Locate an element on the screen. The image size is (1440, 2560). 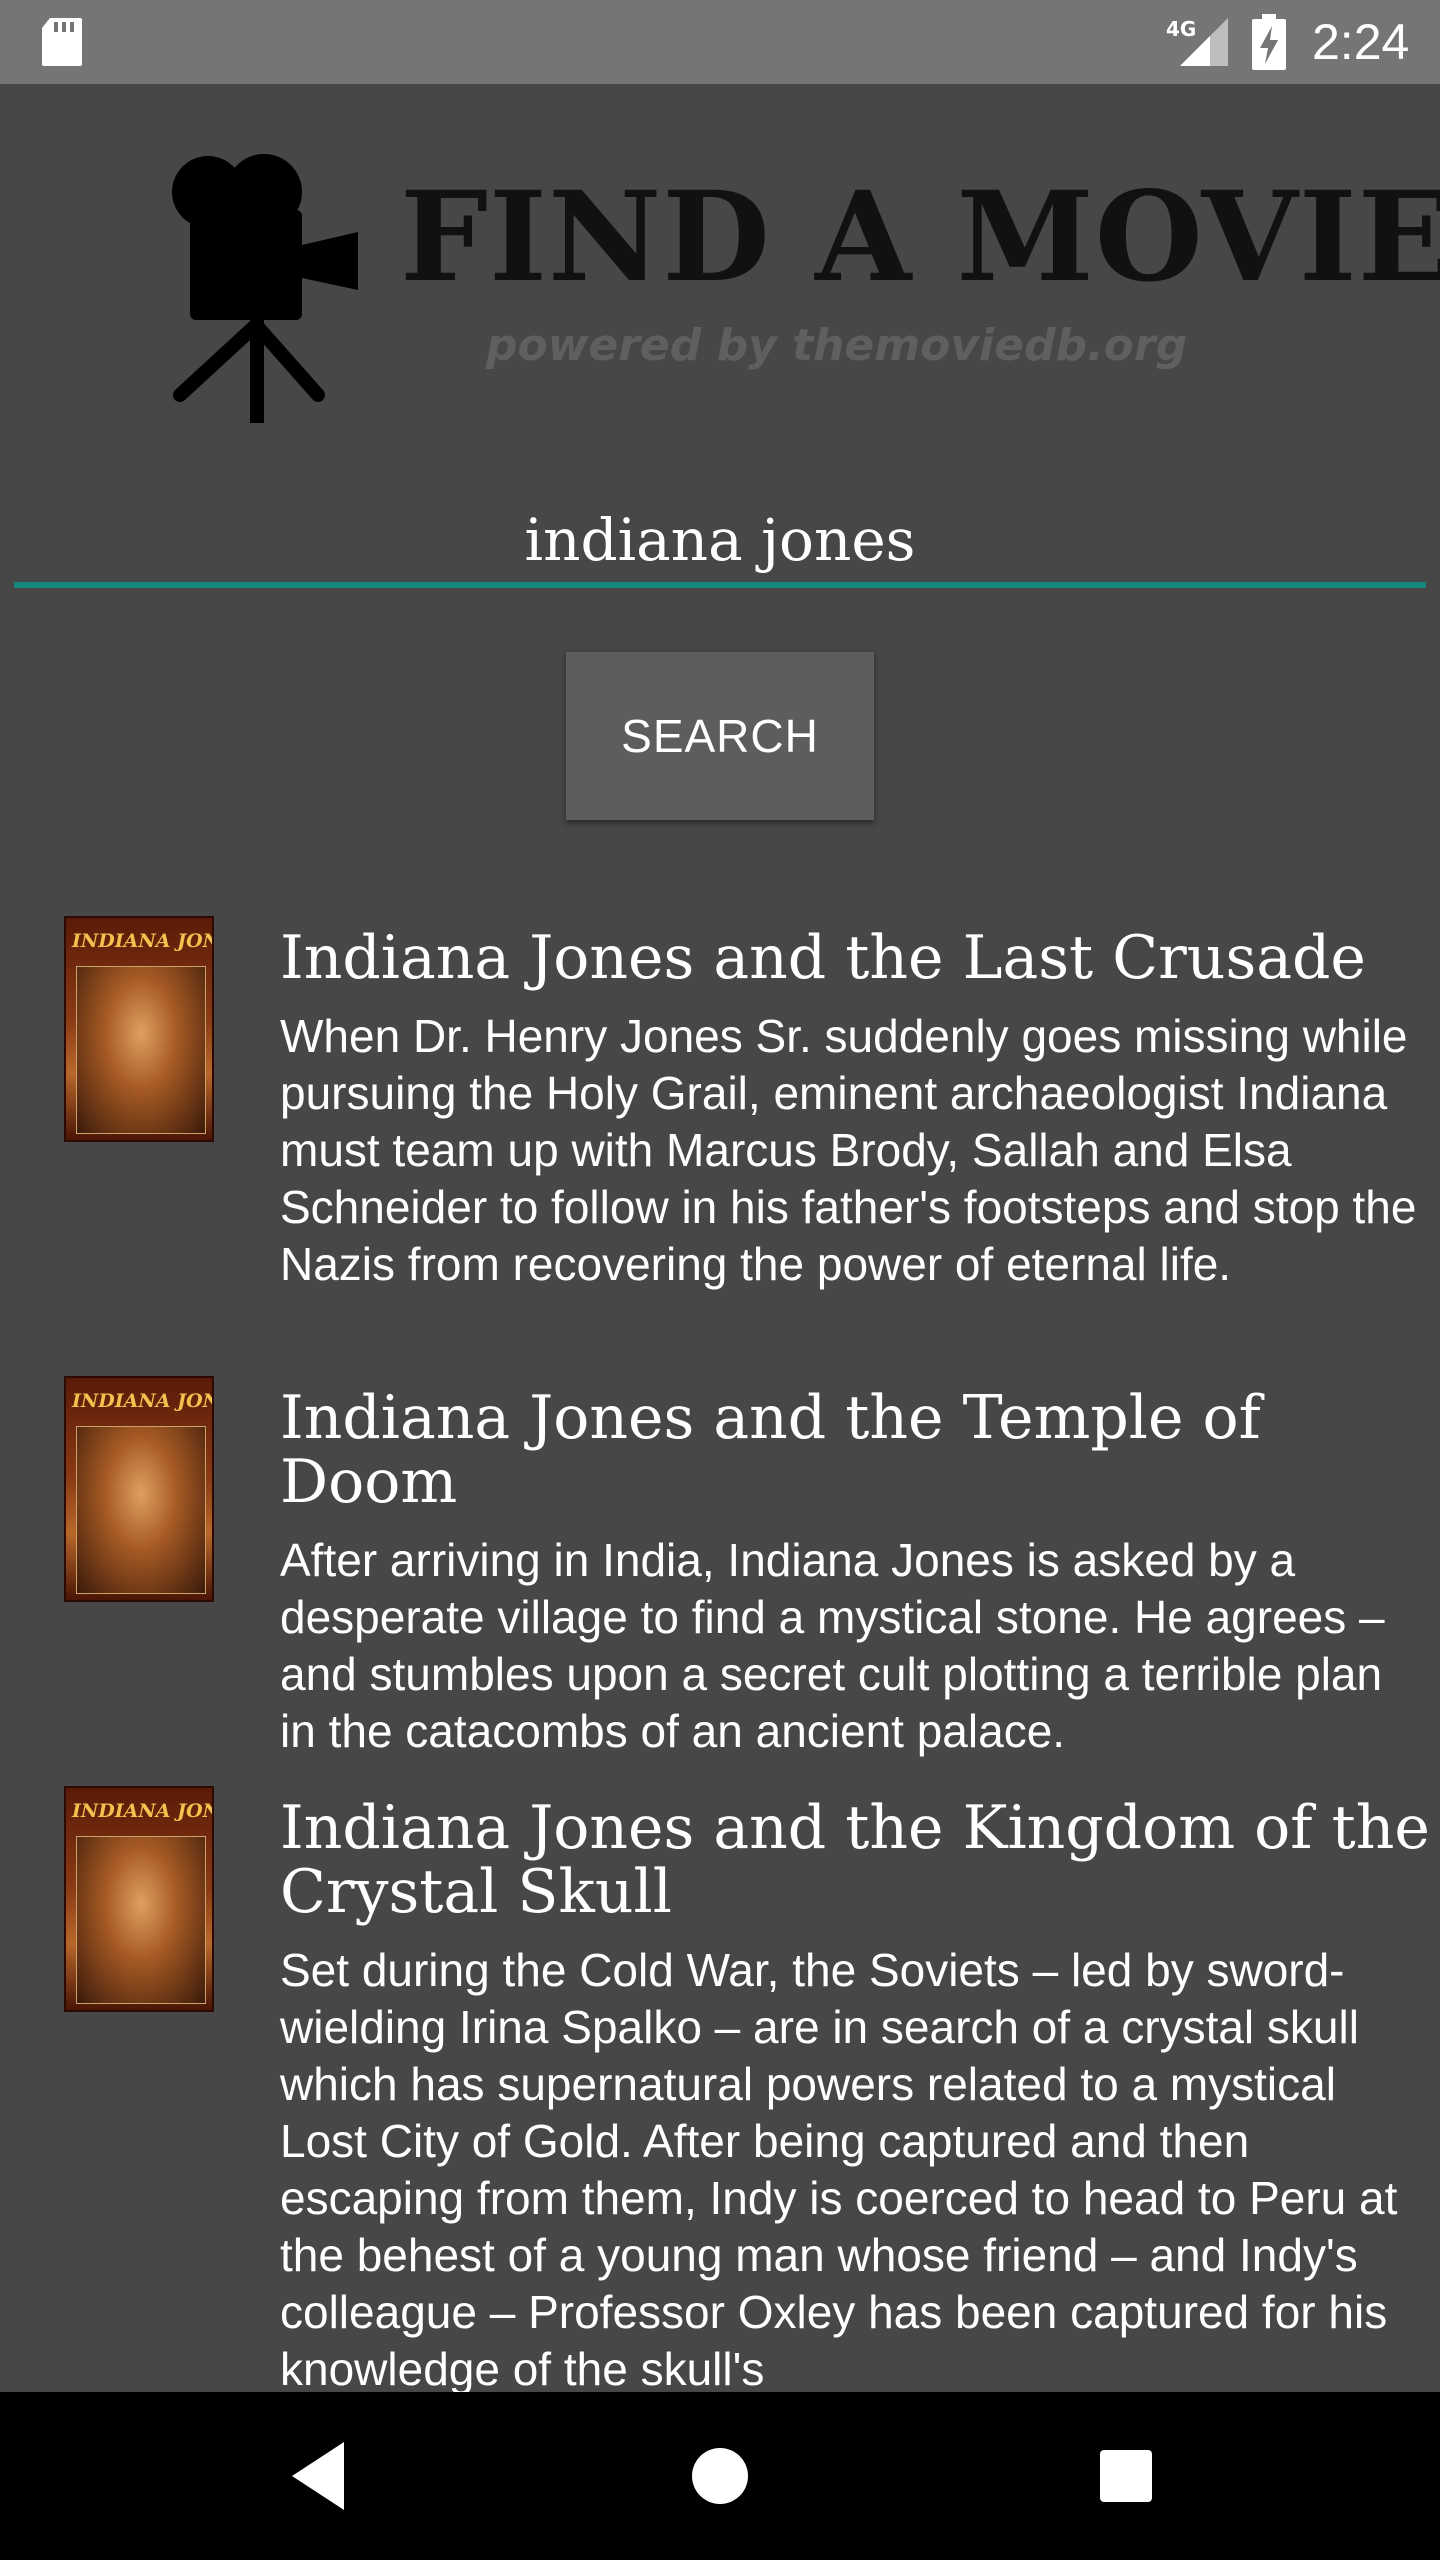
svg-text: 4G is located at coordinates (1181, 29).